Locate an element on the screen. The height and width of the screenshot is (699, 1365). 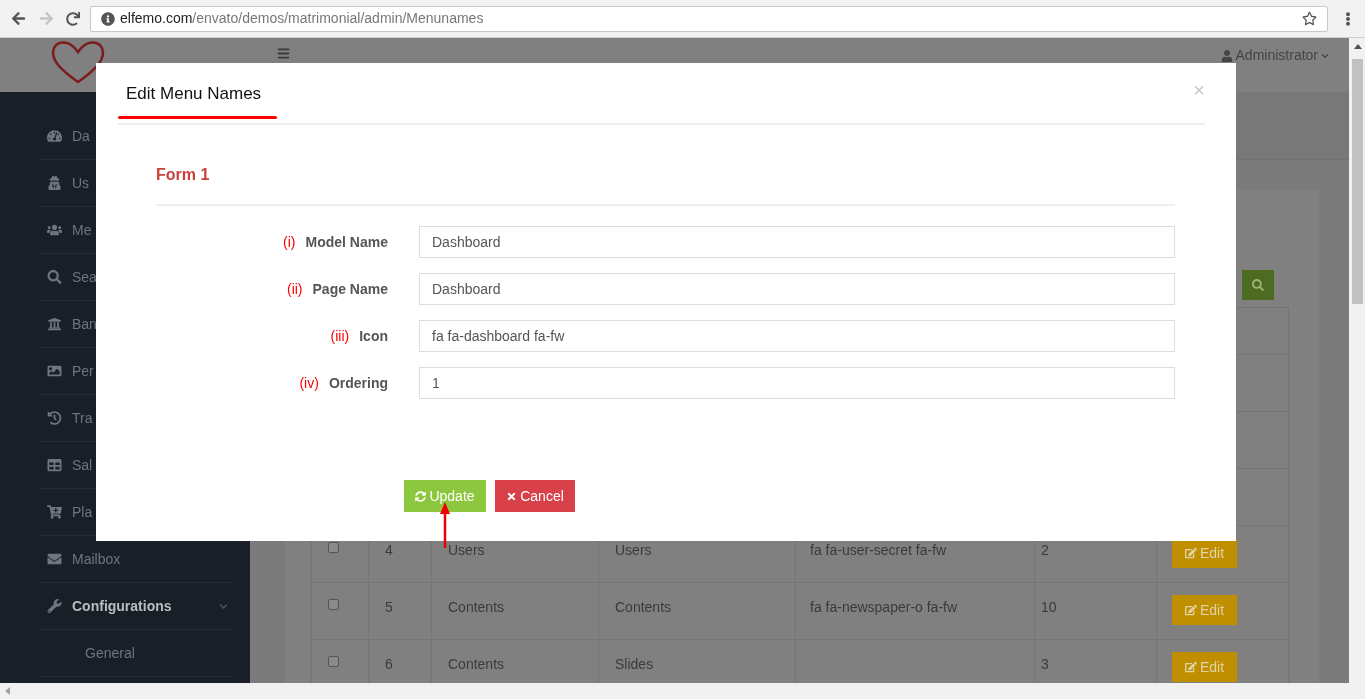
url-text: elfemo.com/envato/demos/matrimonial/admin/Menunames is located at coordinates (302, 18).